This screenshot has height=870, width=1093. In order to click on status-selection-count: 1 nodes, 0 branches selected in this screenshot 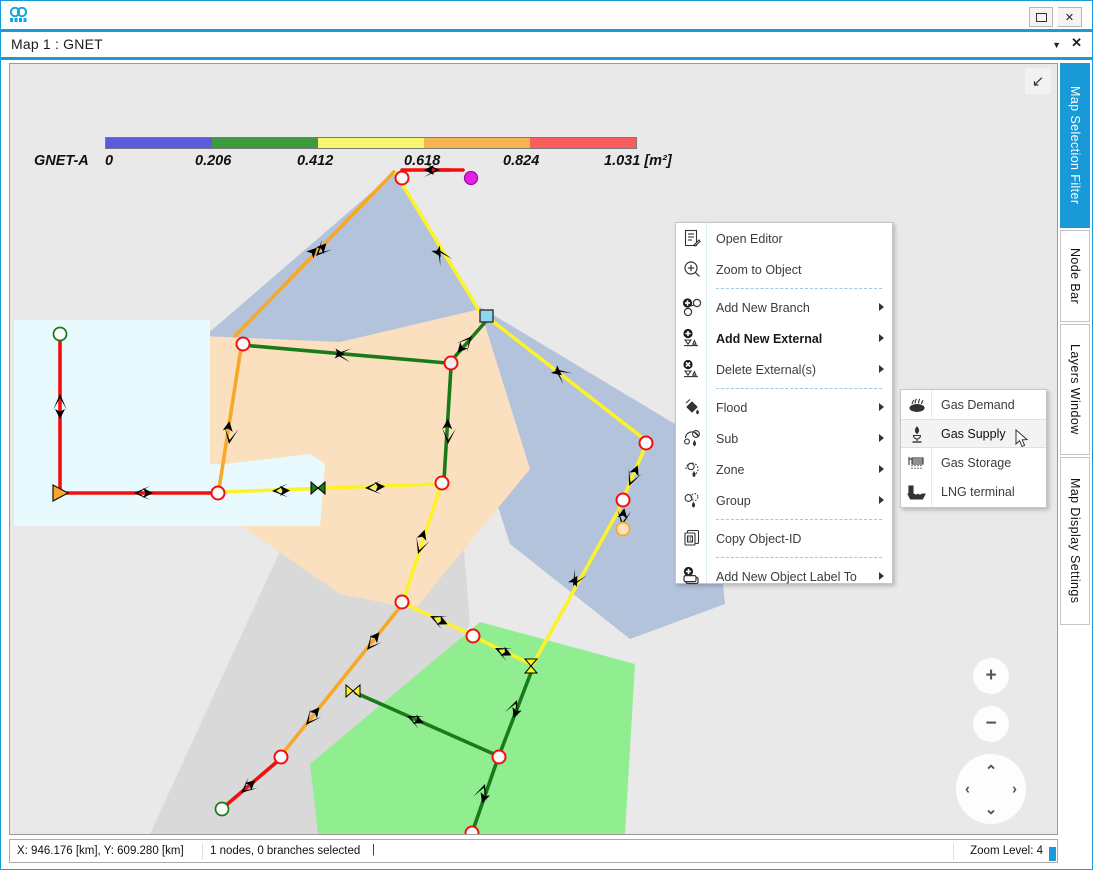, I will do `click(285, 851)`.